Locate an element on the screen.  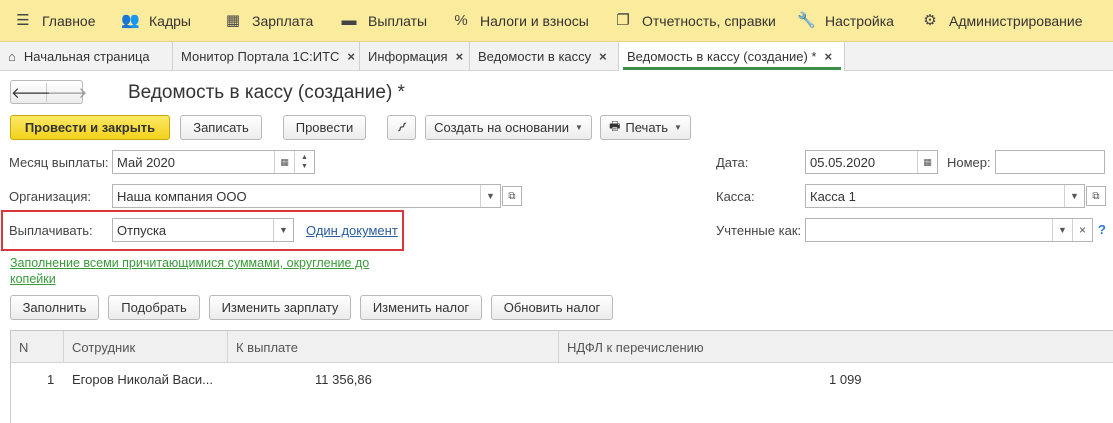
printer-icon: 🖶 is located at coordinates (615, 126).